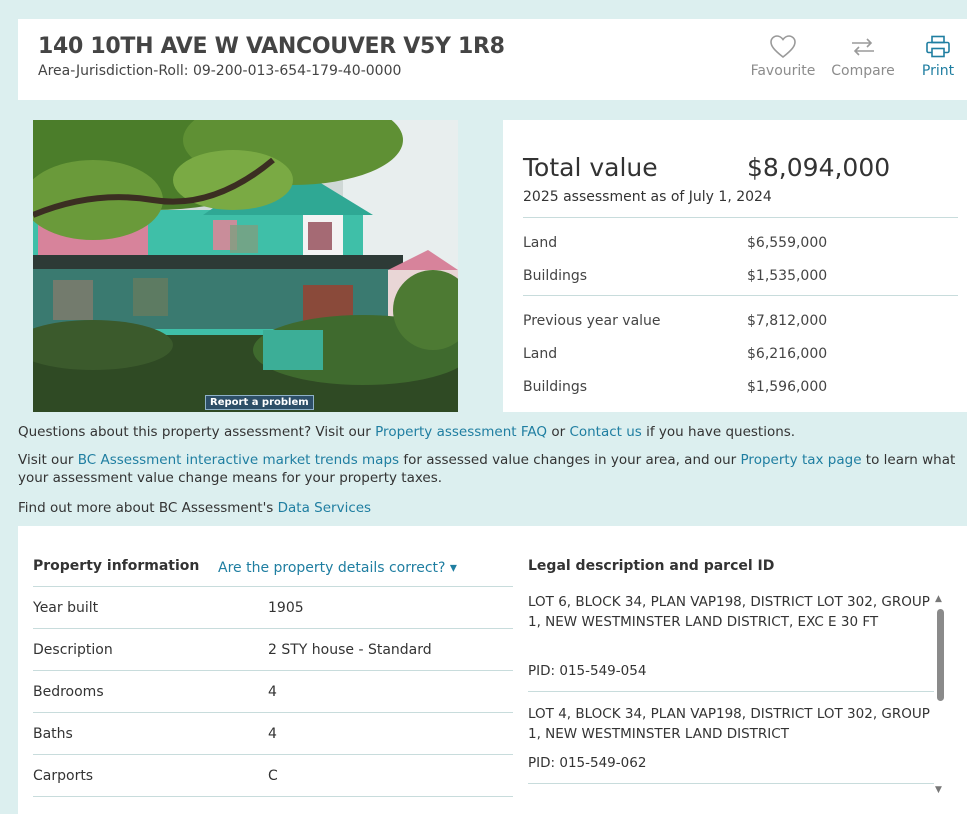 This screenshot has height=814, width=967. I want to click on row-value: $1,535,000, so click(787, 276).